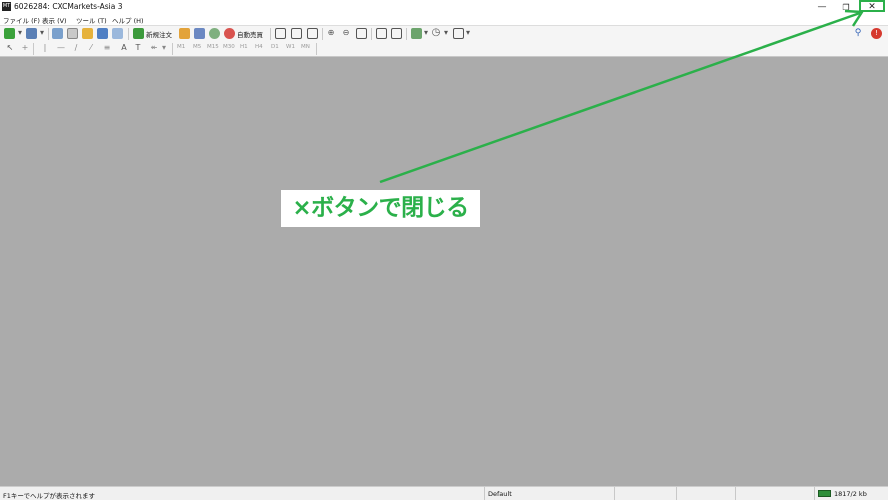  I want to click on annotation-callout: ×ボタンで閉じる, so click(380, 208).